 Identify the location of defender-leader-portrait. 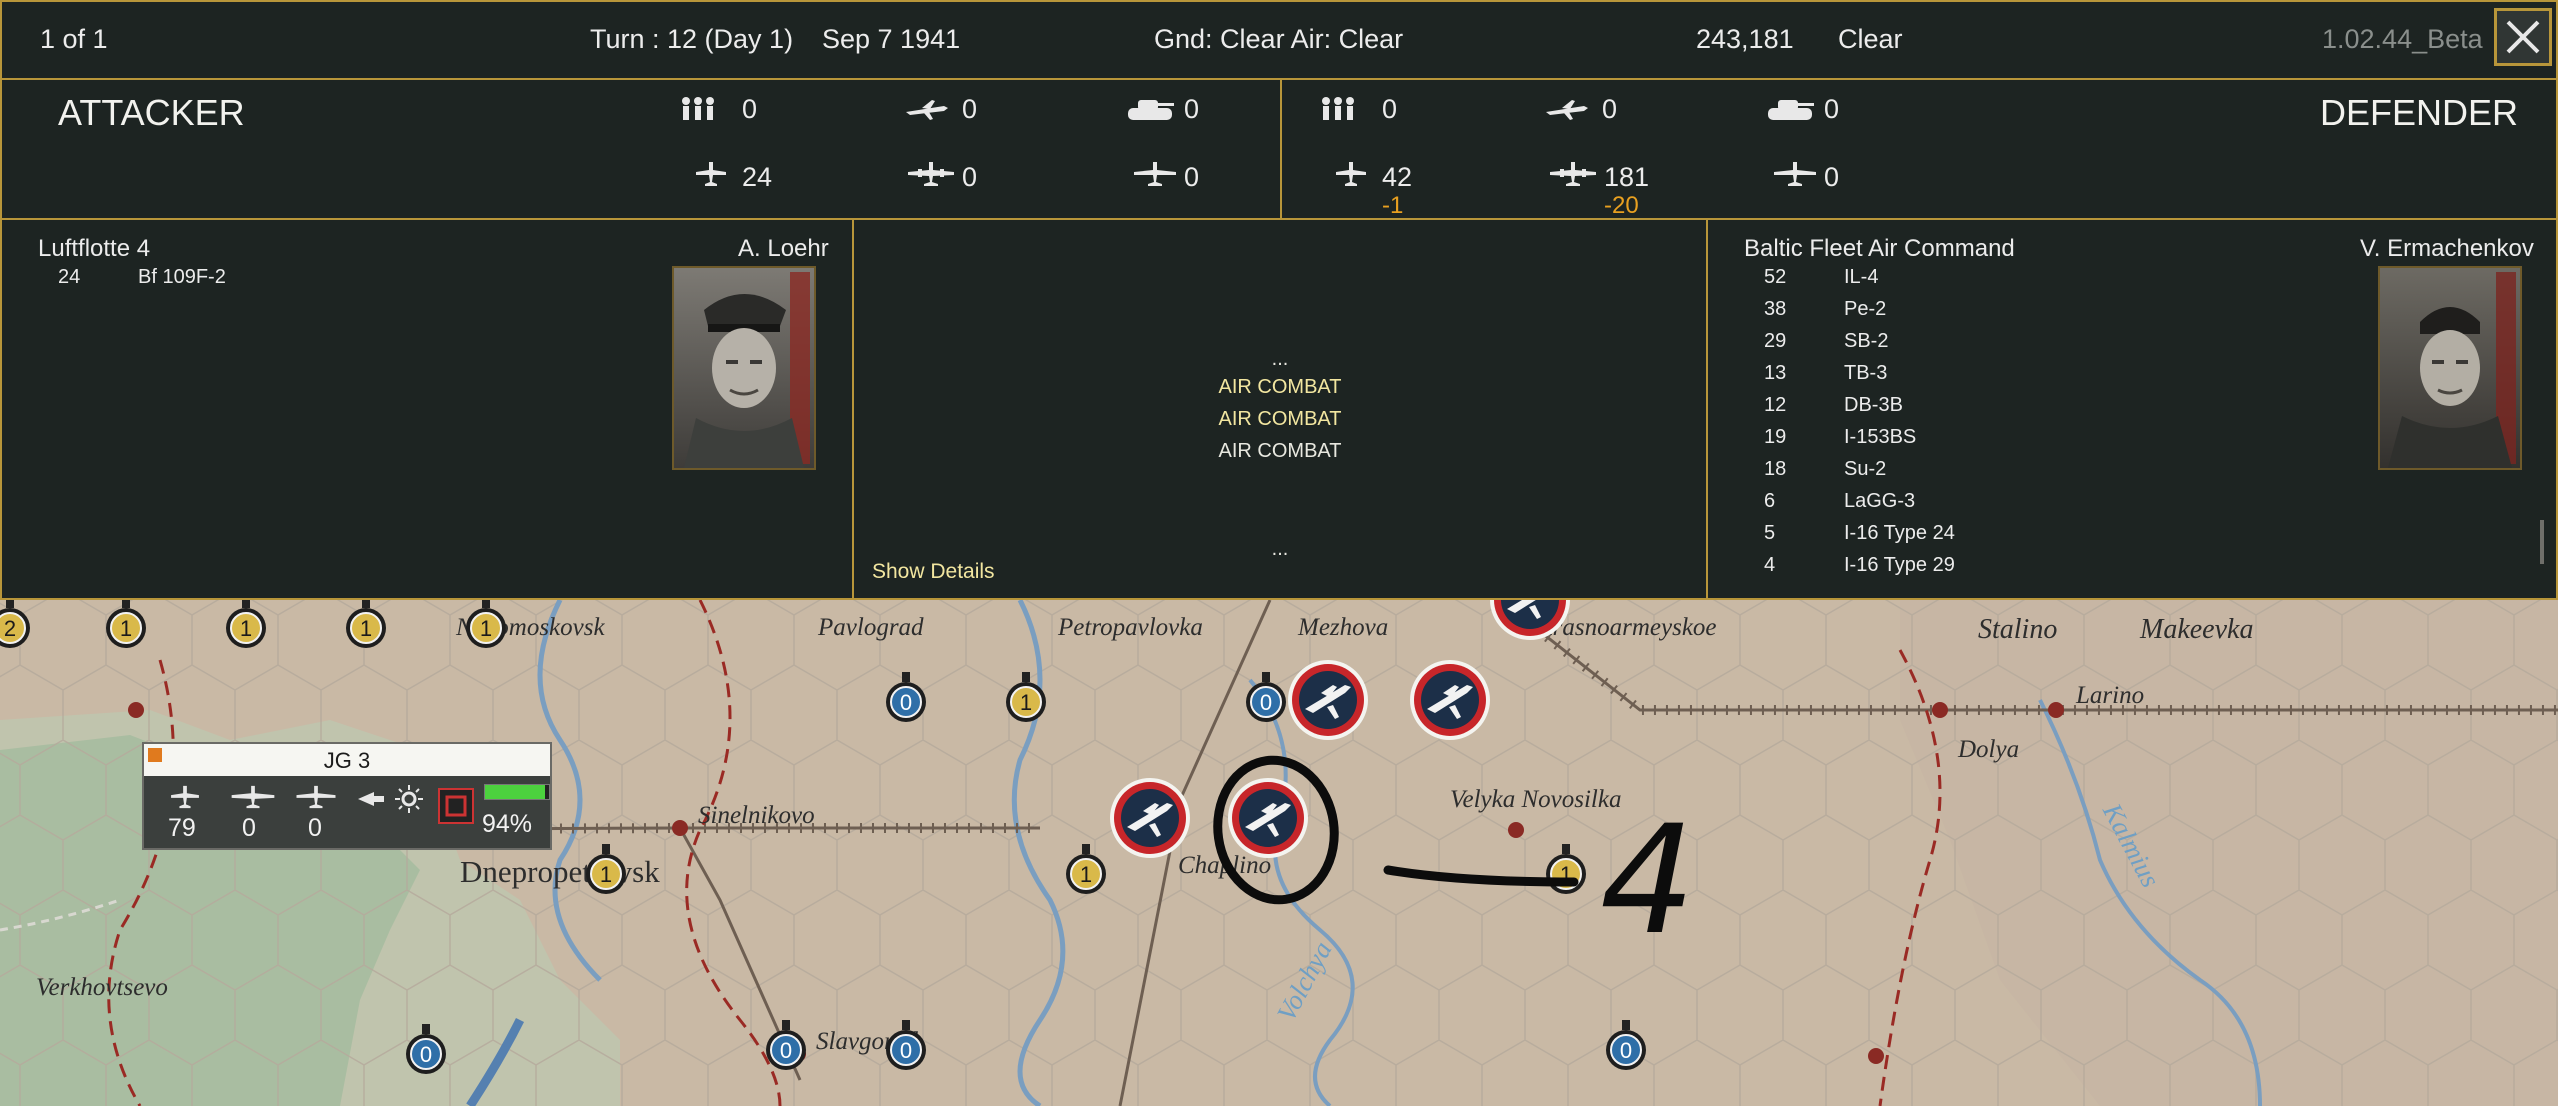
(2450, 368).